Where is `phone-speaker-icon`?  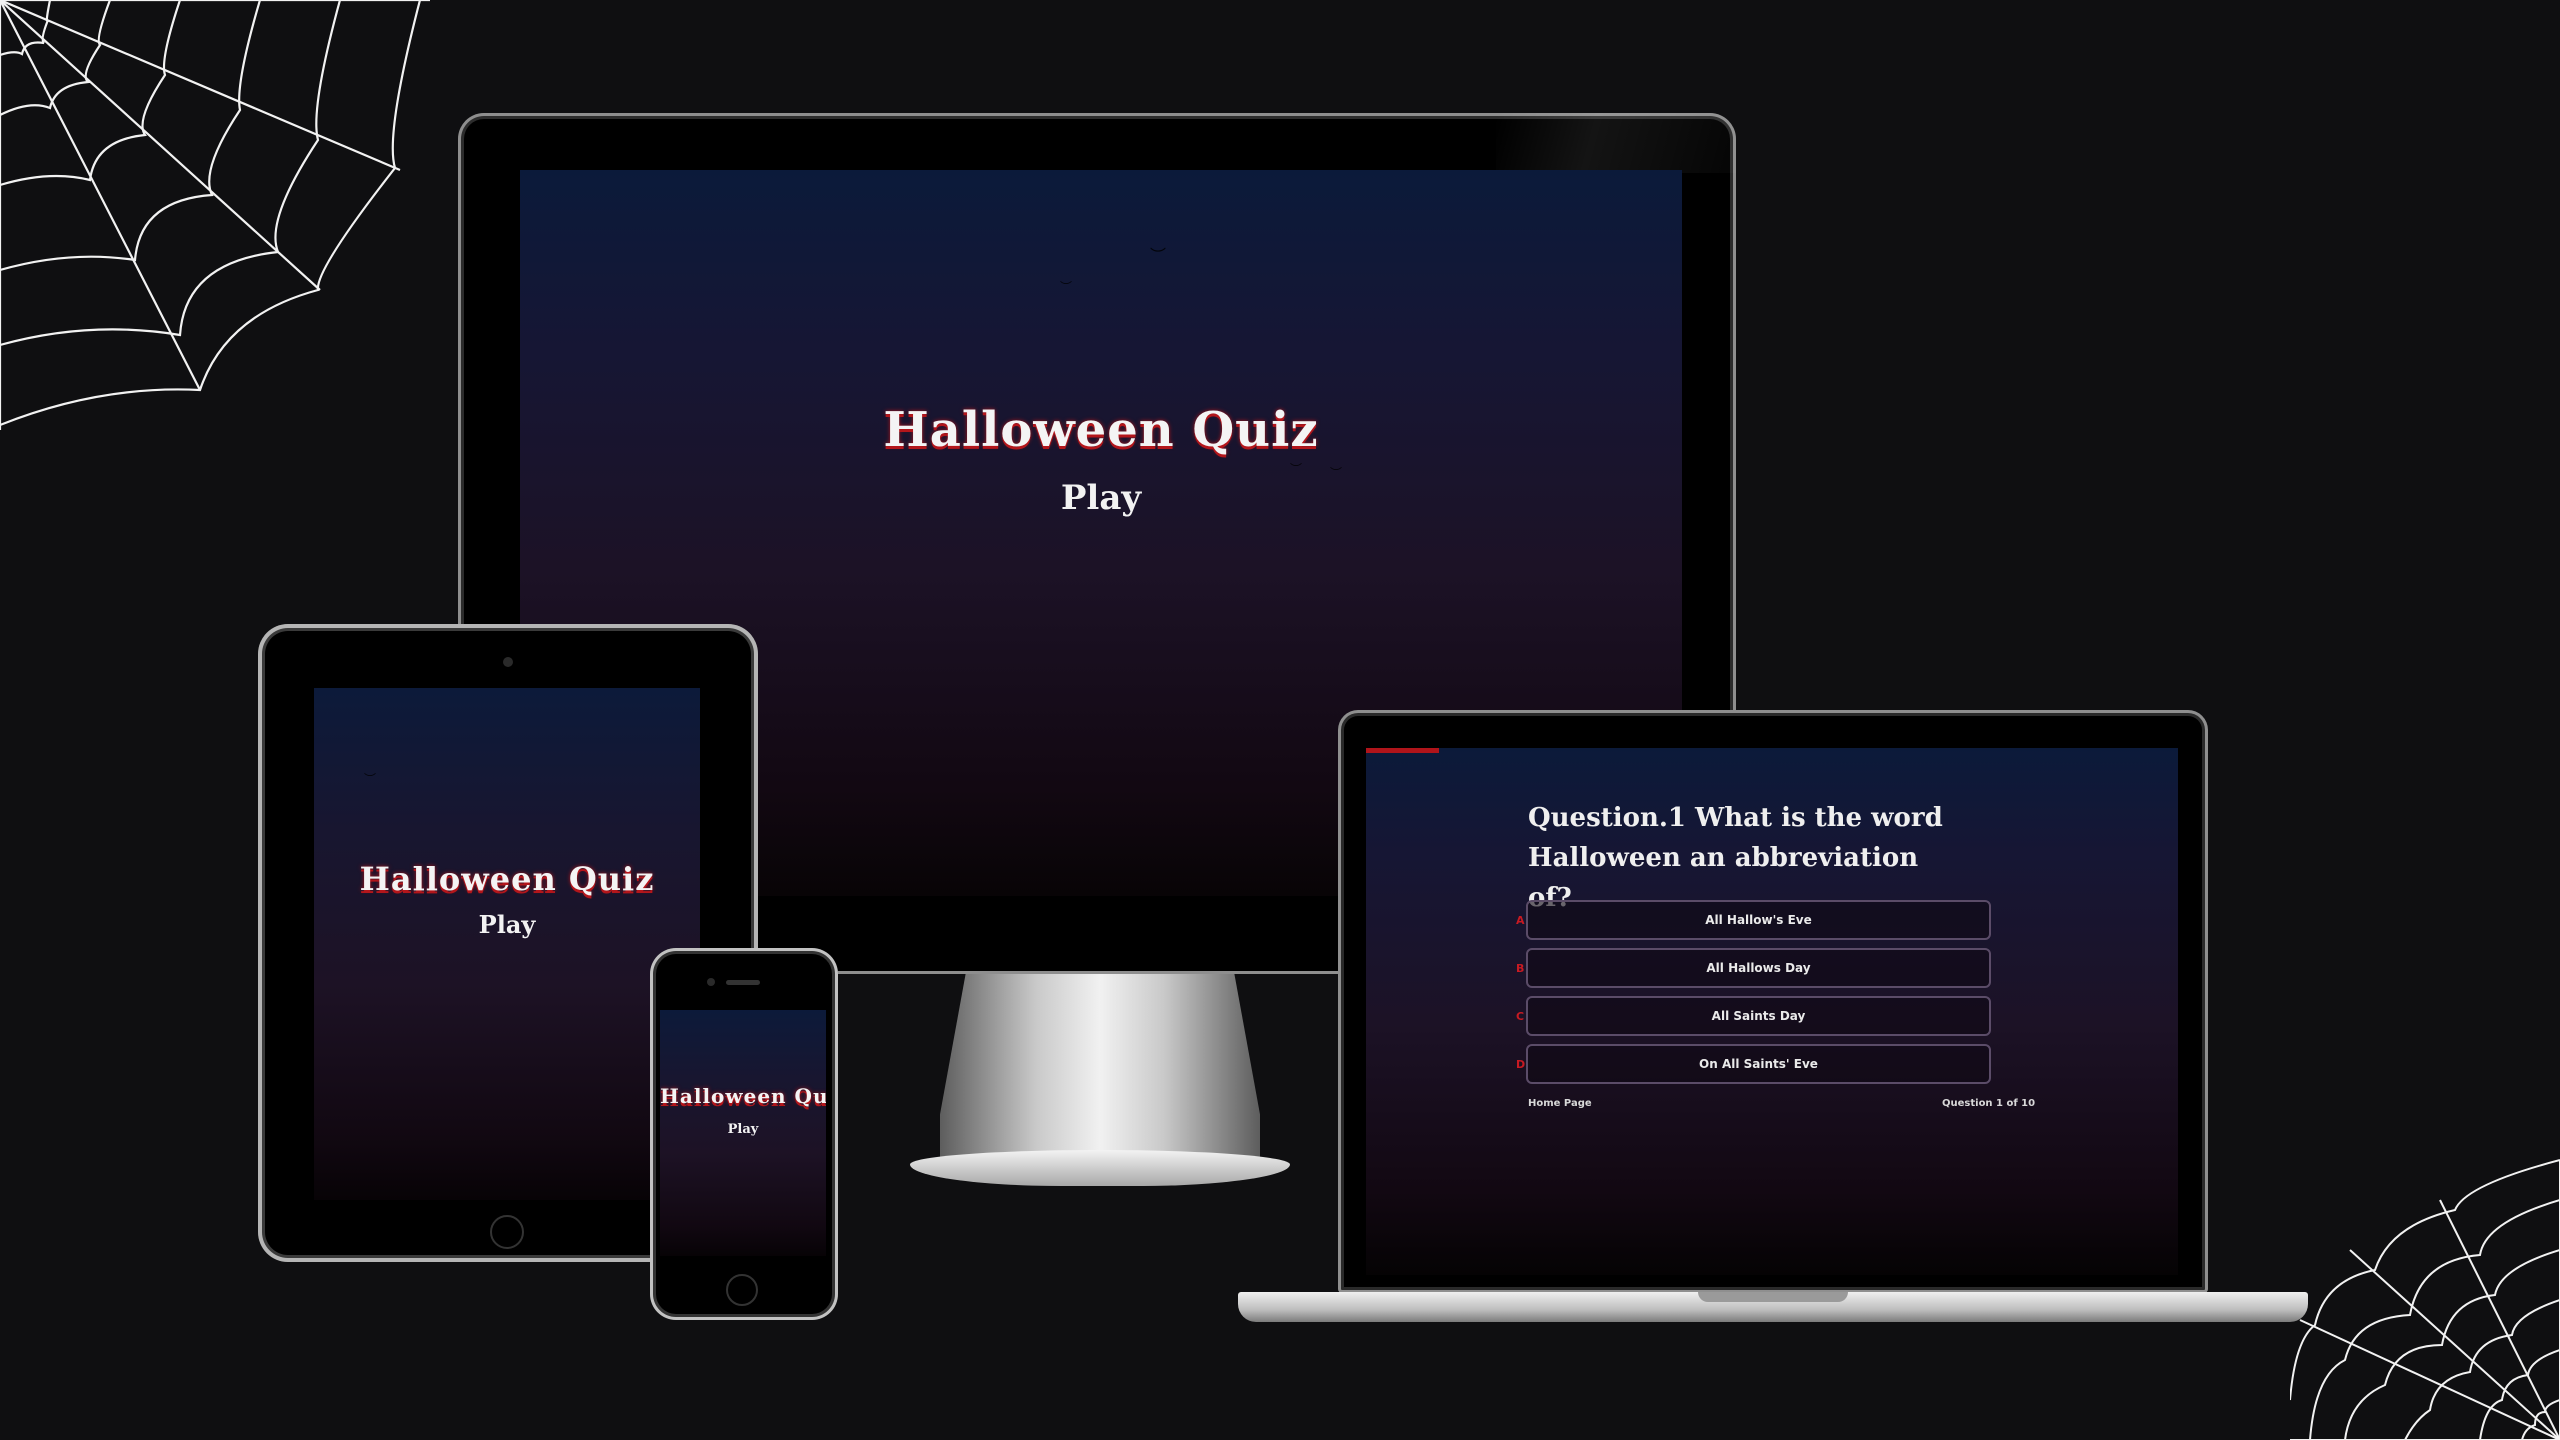 phone-speaker-icon is located at coordinates (743, 982).